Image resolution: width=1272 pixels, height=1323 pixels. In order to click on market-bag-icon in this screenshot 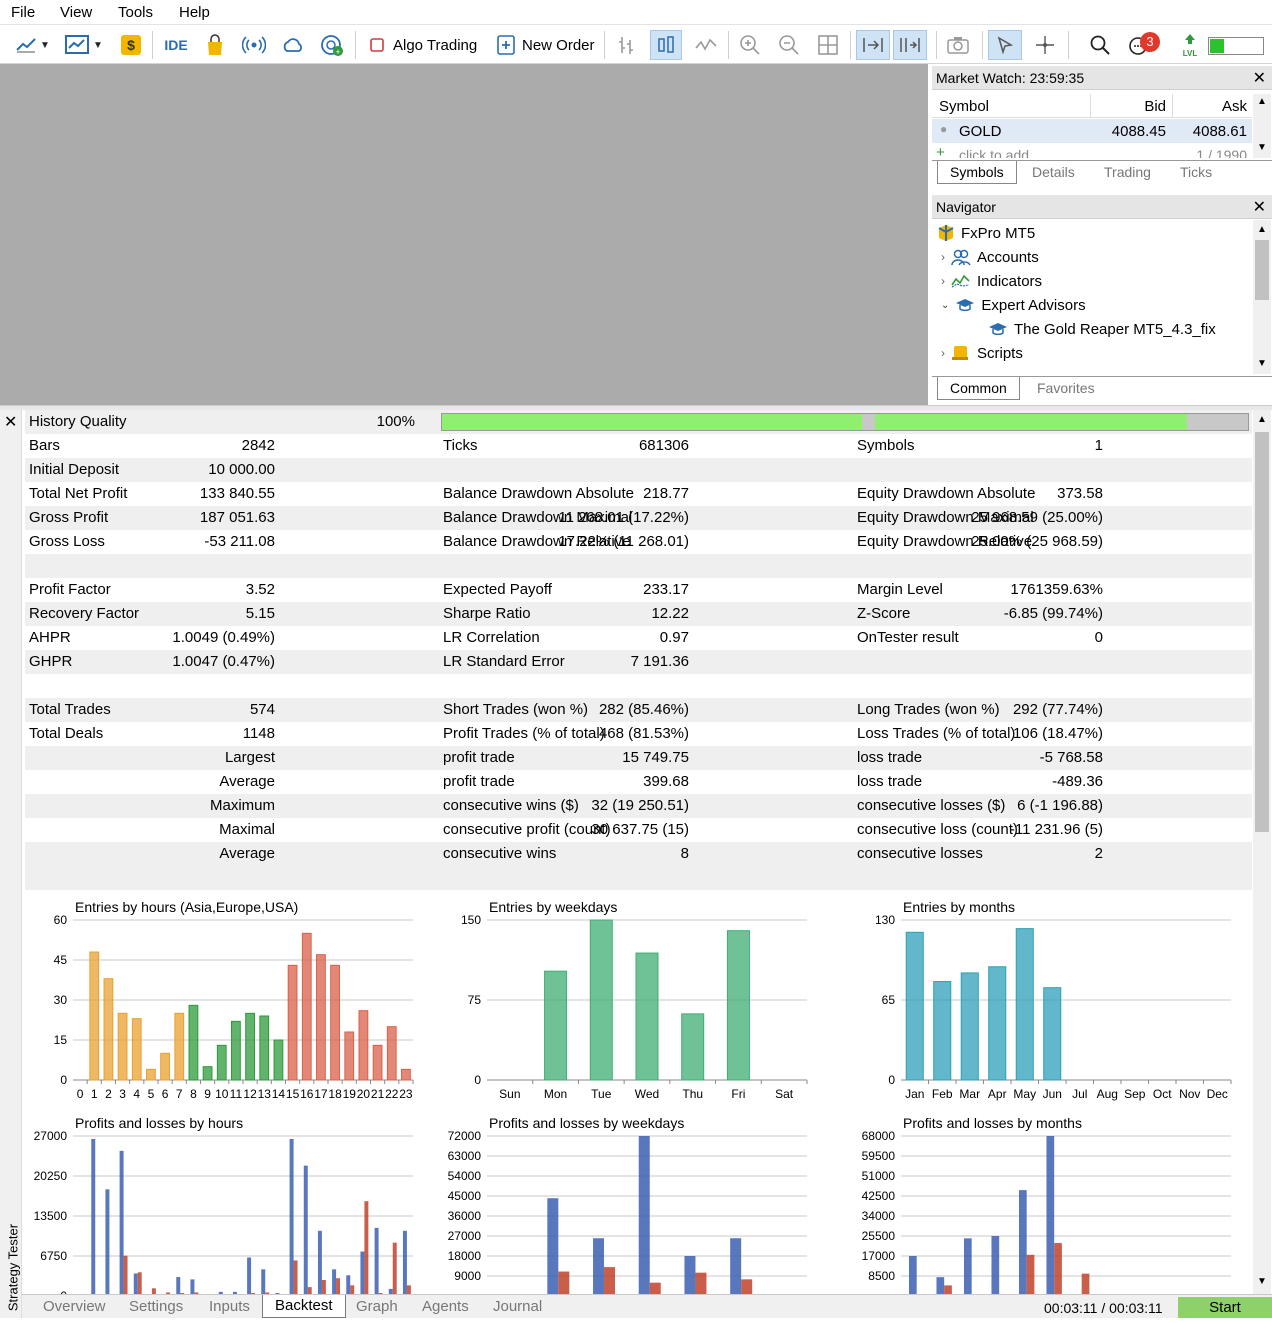, I will do `click(215, 45)`.